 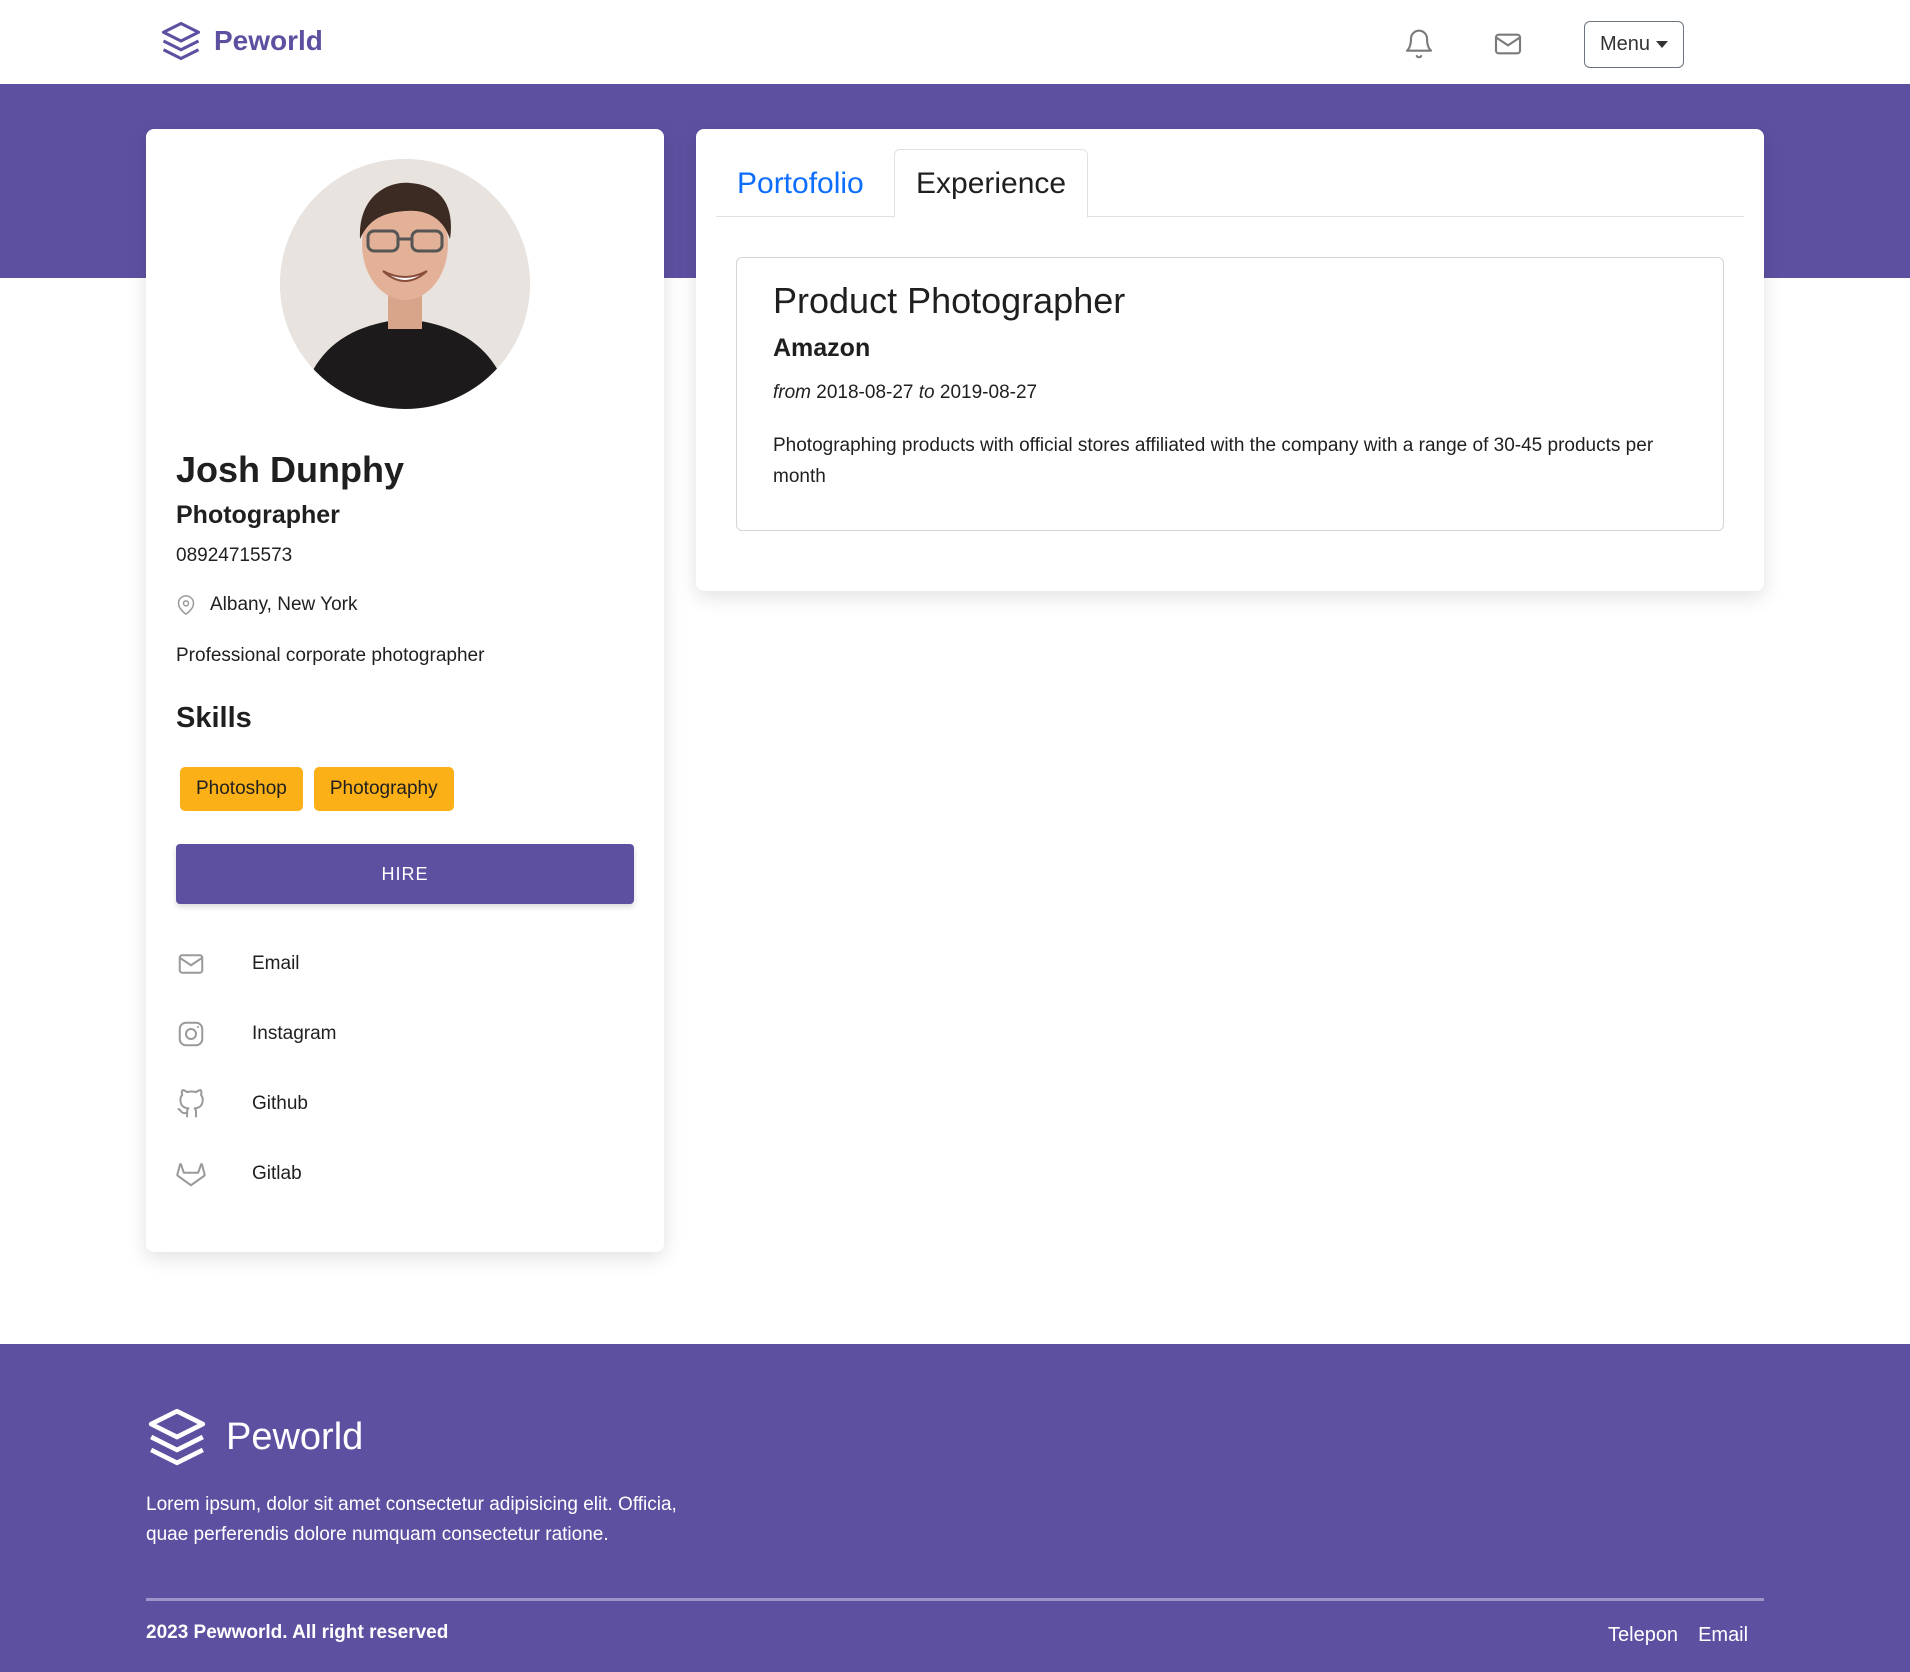 I want to click on footer-brand: Peworld, so click(x=254, y=1437).